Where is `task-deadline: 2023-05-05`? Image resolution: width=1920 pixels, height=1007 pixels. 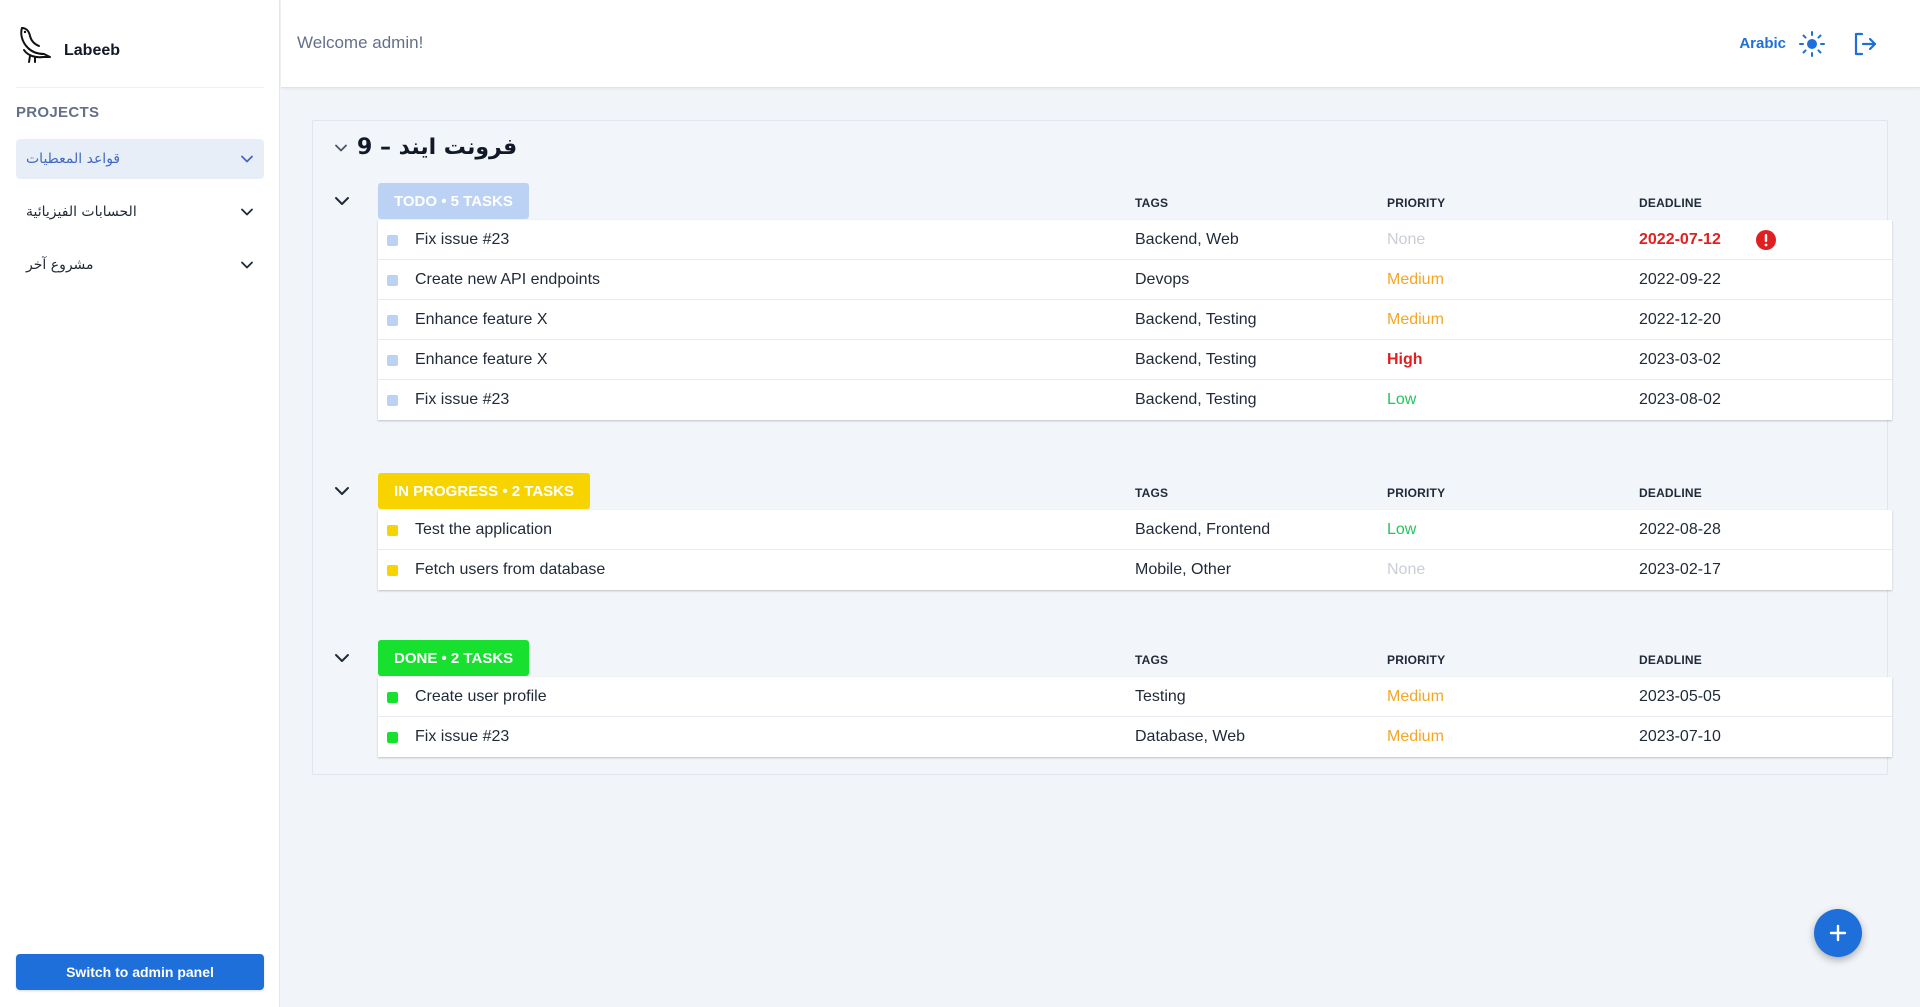 task-deadline: 2023-05-05 is located at coordinates (1680, 696).